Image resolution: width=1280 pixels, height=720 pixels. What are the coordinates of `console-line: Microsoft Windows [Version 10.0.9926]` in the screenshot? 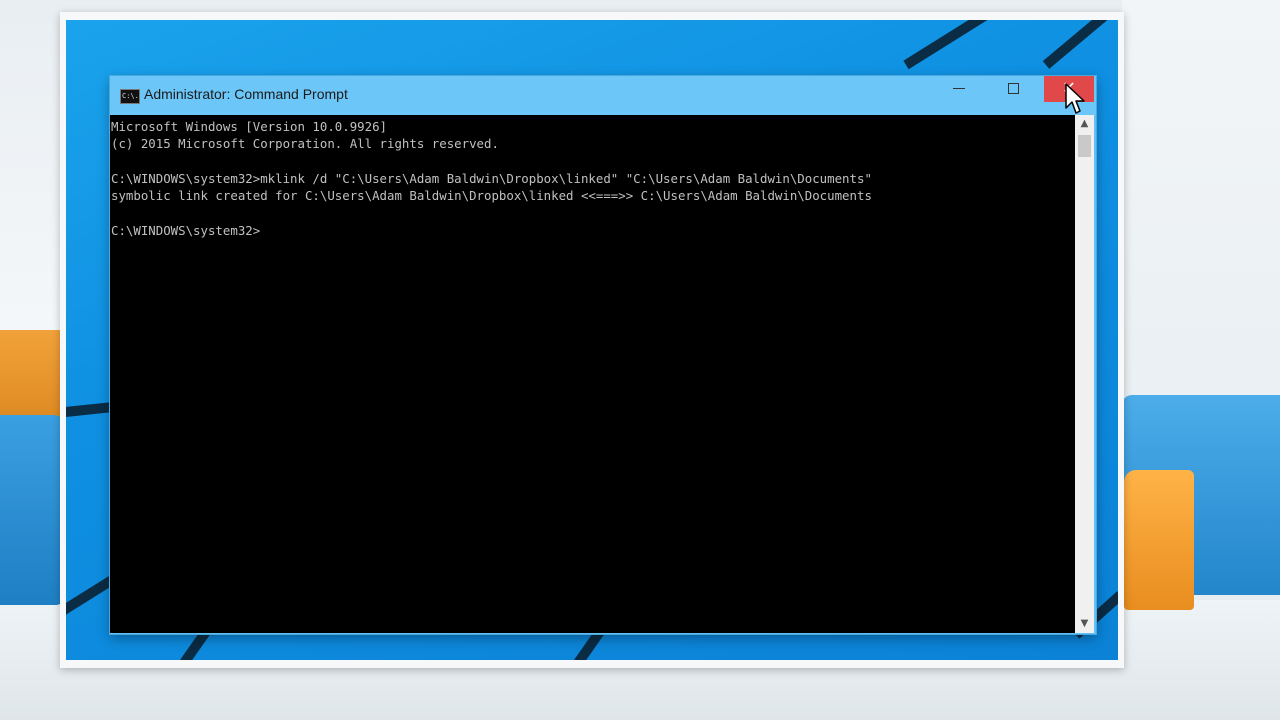 It's located at (249, 126).